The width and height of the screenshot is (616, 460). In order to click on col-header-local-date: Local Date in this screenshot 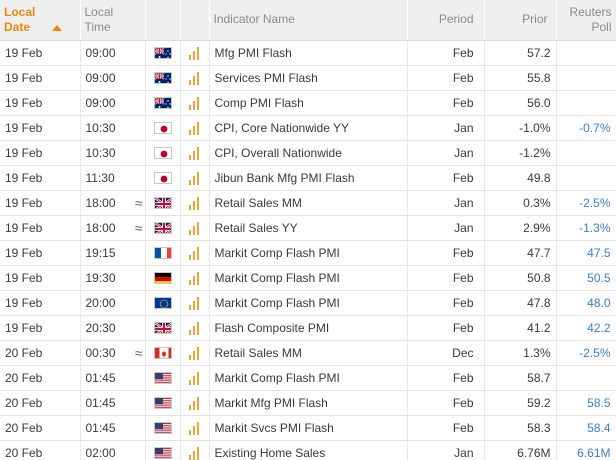, I will do `click(40, 20)`.